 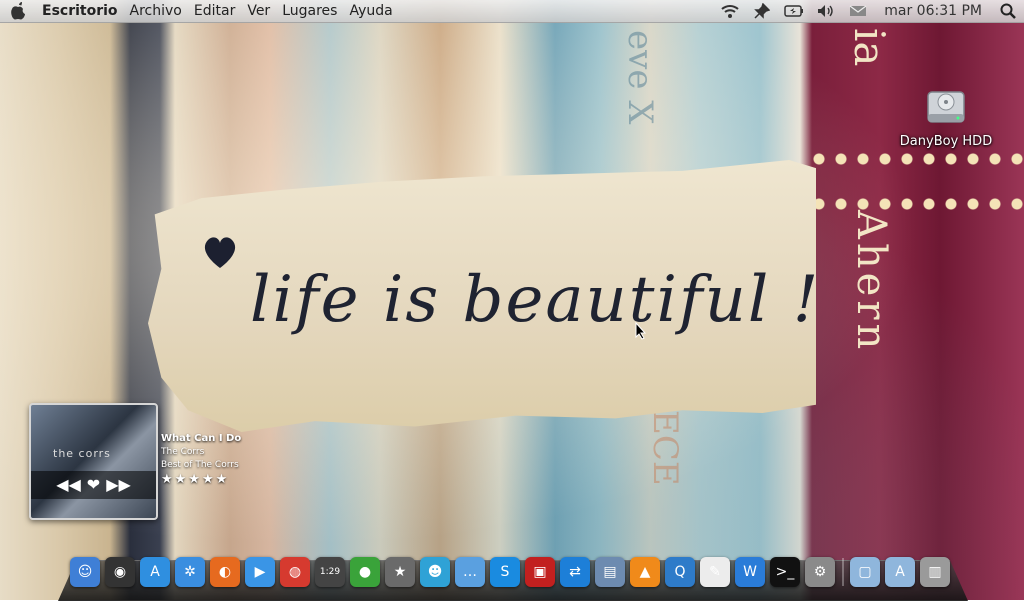 I want to click on teamviewer-icon: ⇄, so click(x=575, y=572).